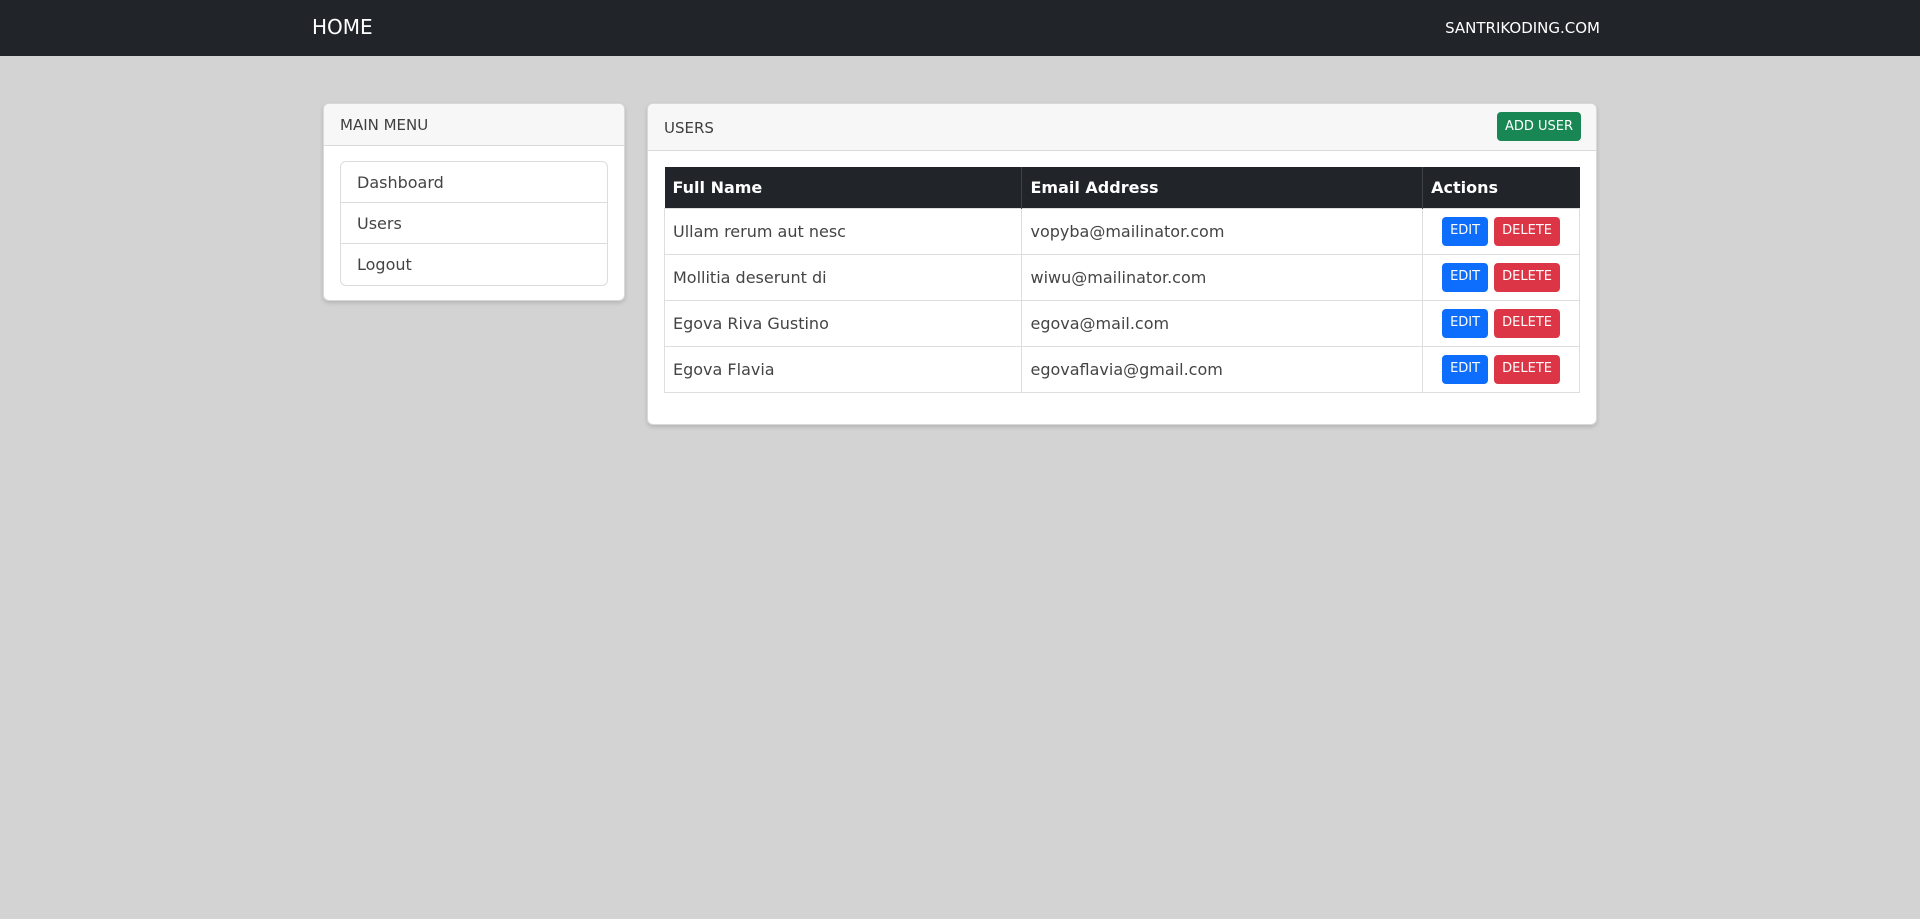 The image size is (1920, 919). I want to click on home-link: HOME, so click(342, 27).